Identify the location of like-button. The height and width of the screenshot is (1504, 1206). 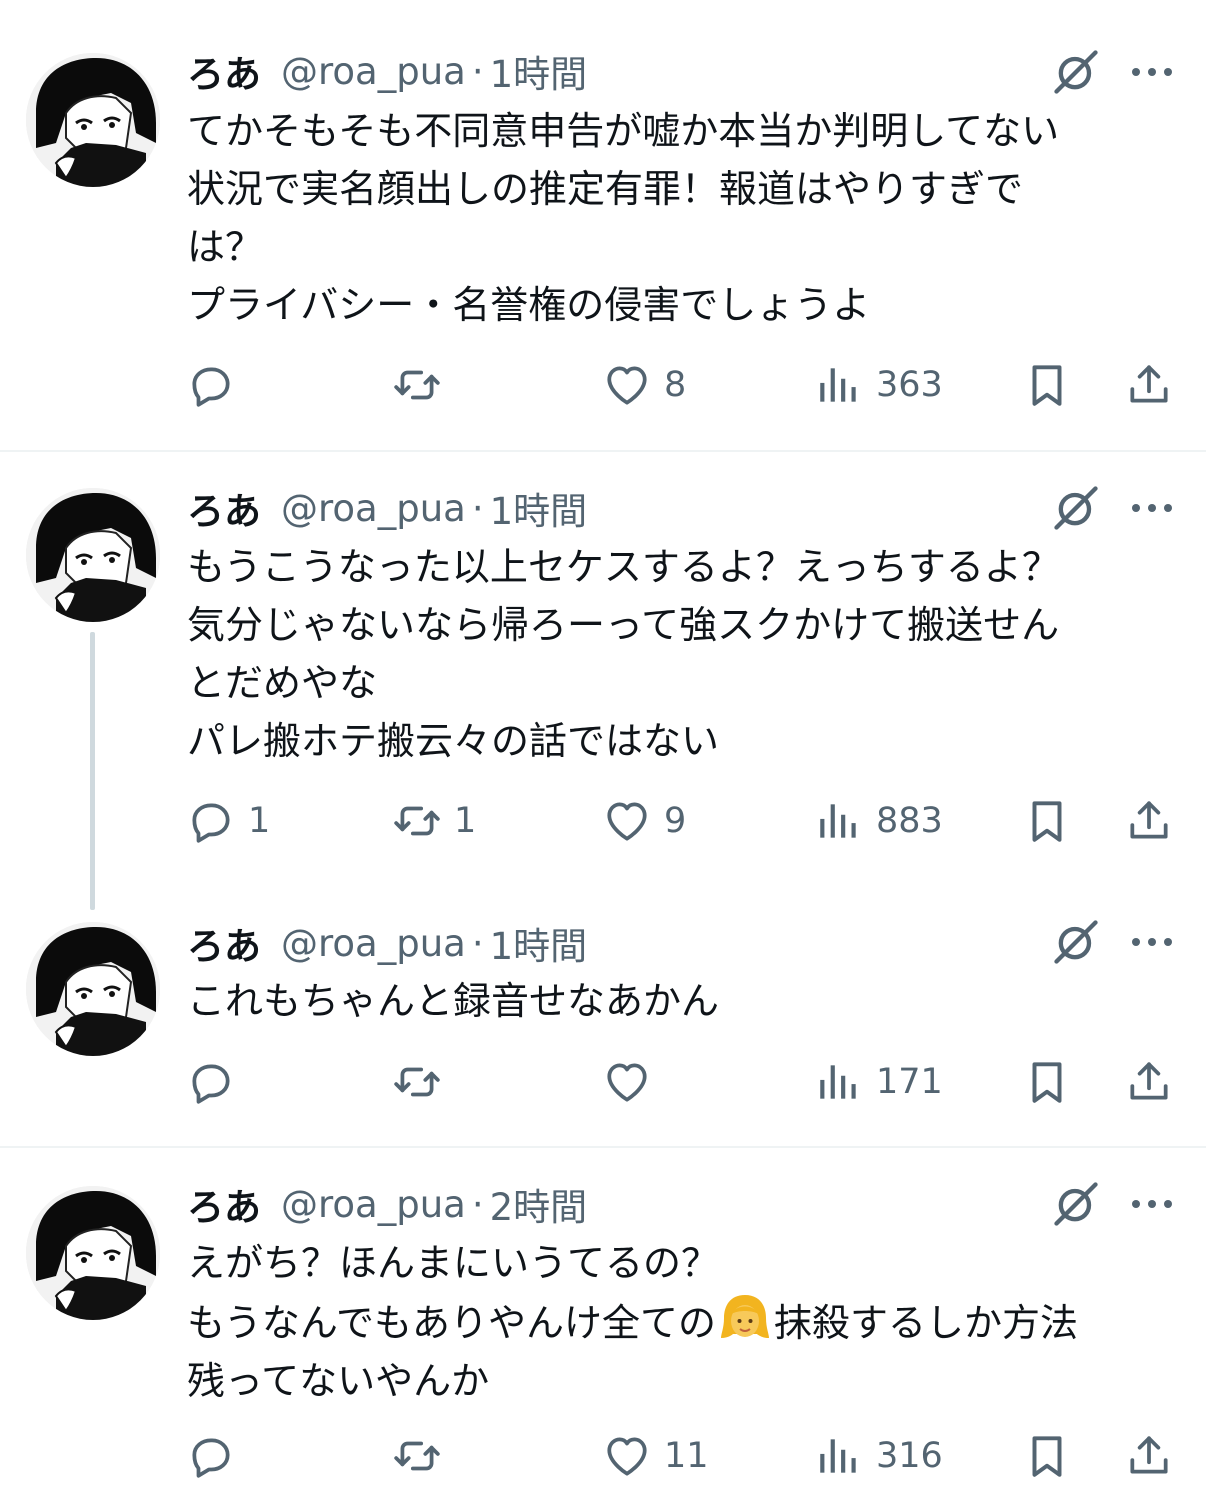
(633, 1082).